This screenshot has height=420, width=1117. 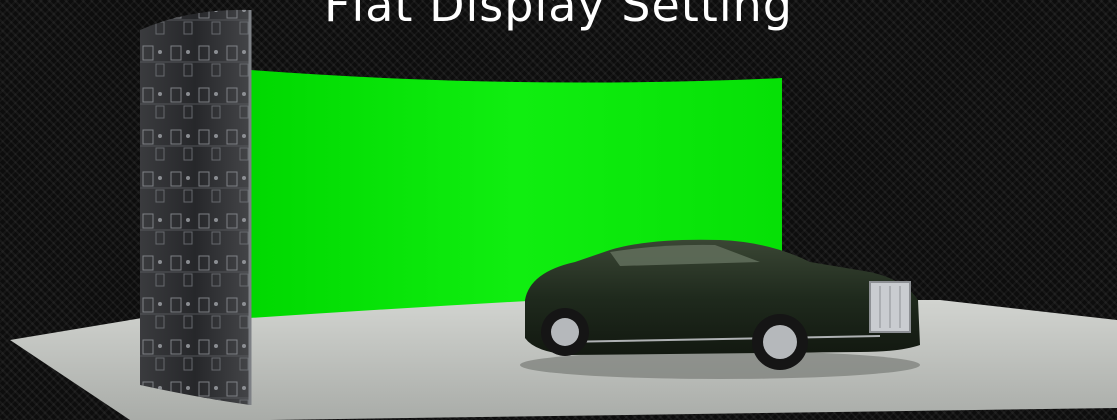 I want to click on led-panel-texture, so click(x=195, y=207).